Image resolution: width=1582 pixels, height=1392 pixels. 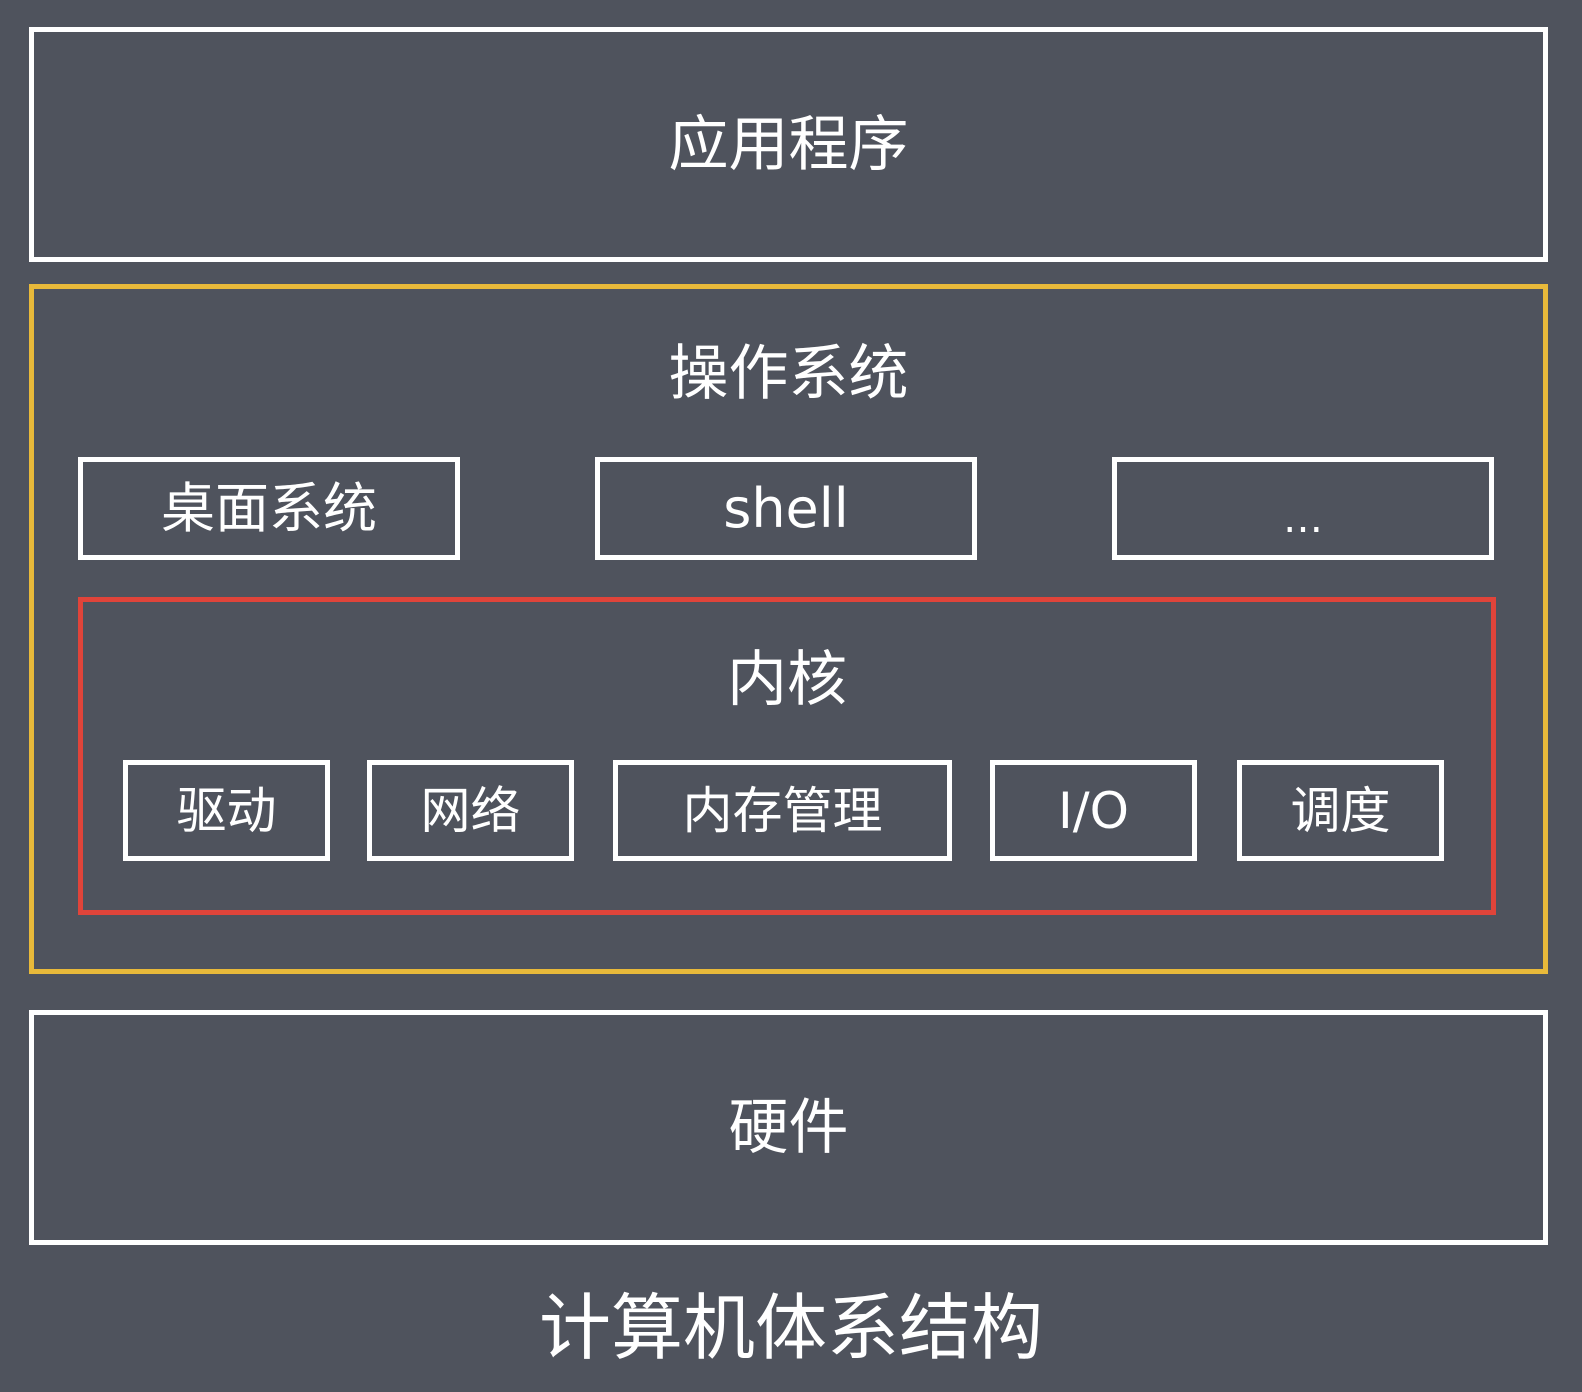 I want to click on kernel-module-label: I/O, so click(x=1093, y=810).